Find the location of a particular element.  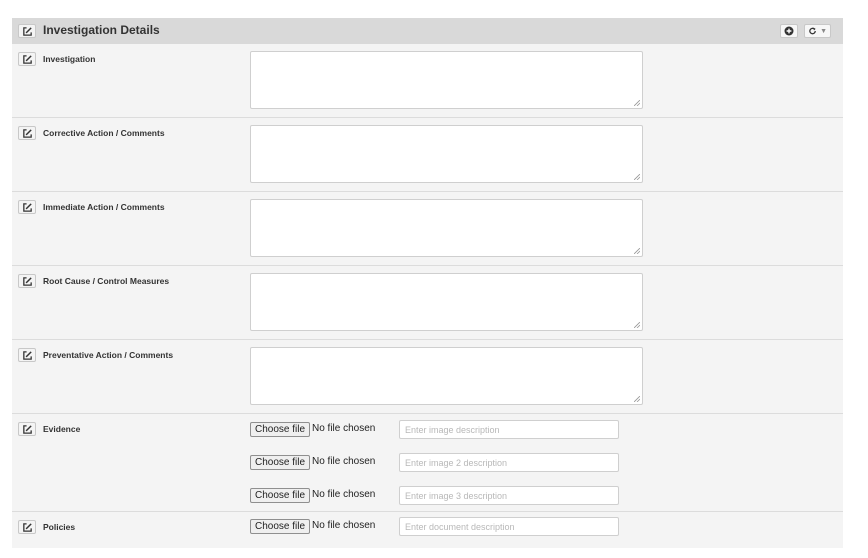

investigation-edit-button is located at coordinates (27, 59).